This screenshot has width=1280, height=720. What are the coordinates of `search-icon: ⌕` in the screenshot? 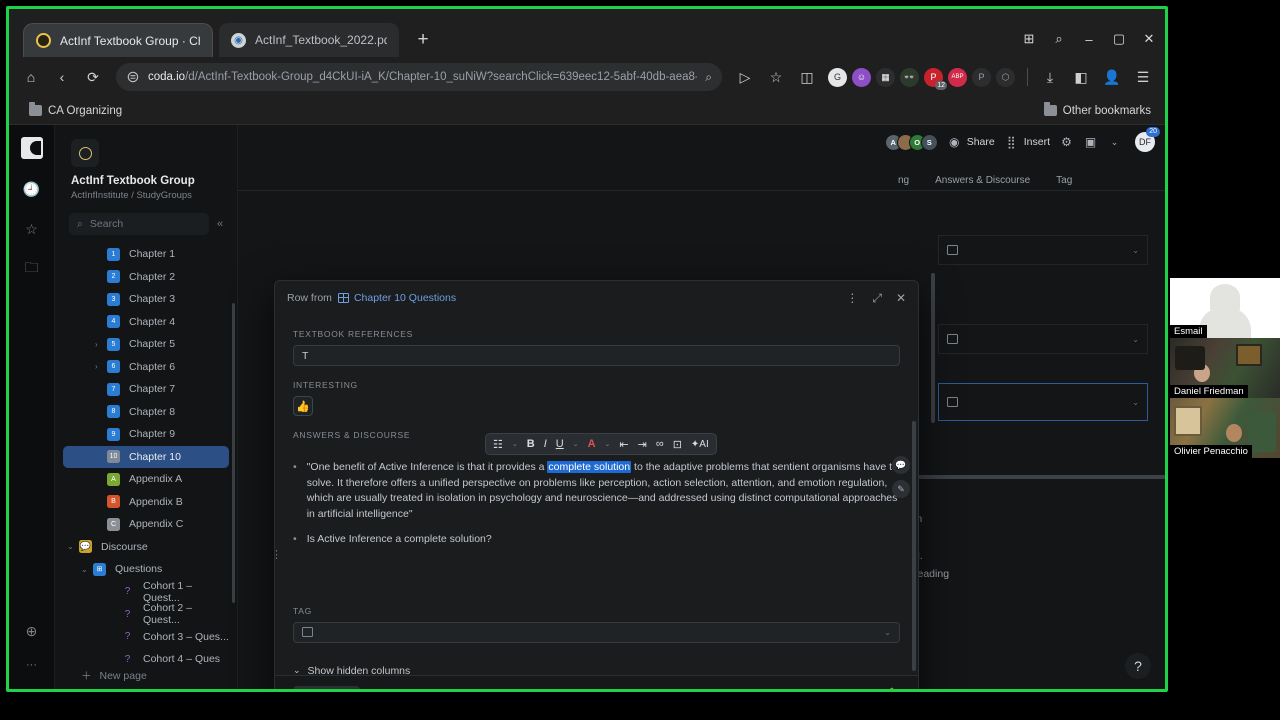 It's located at (708, 77).